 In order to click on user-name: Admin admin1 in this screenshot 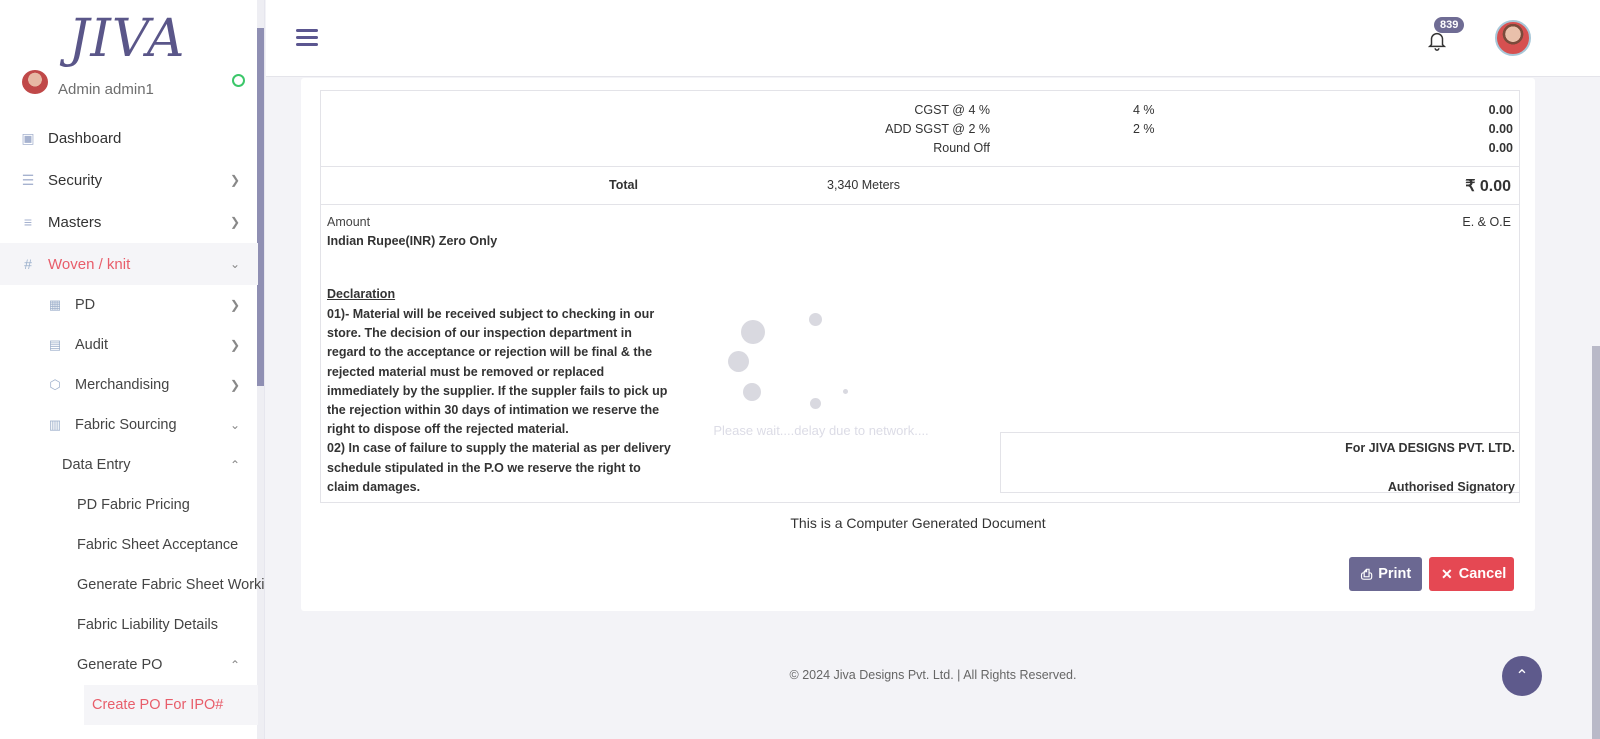, I will do `click(106, 89)`.